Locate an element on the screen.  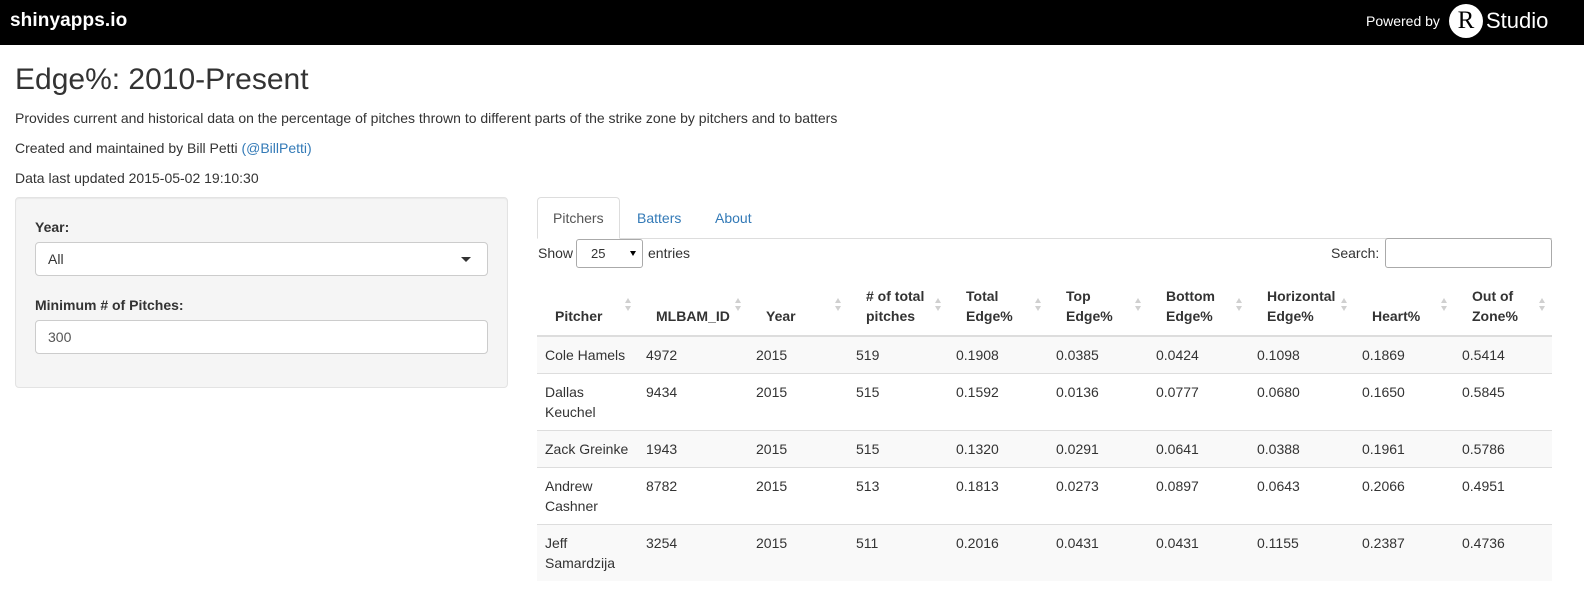
cell-pitcher: Dallas Keuchel is located at coordinates (587, 402).